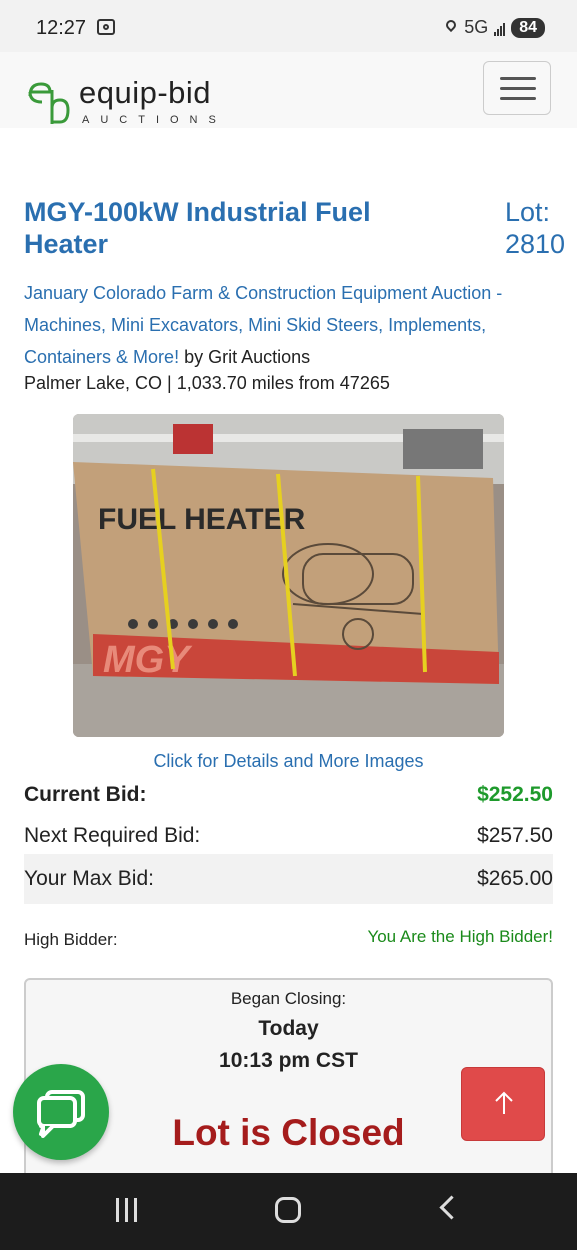 Image resolution: width=577 pixels, height=1250 pixels. I want to click on hamburger-icon, so click(518, 78).